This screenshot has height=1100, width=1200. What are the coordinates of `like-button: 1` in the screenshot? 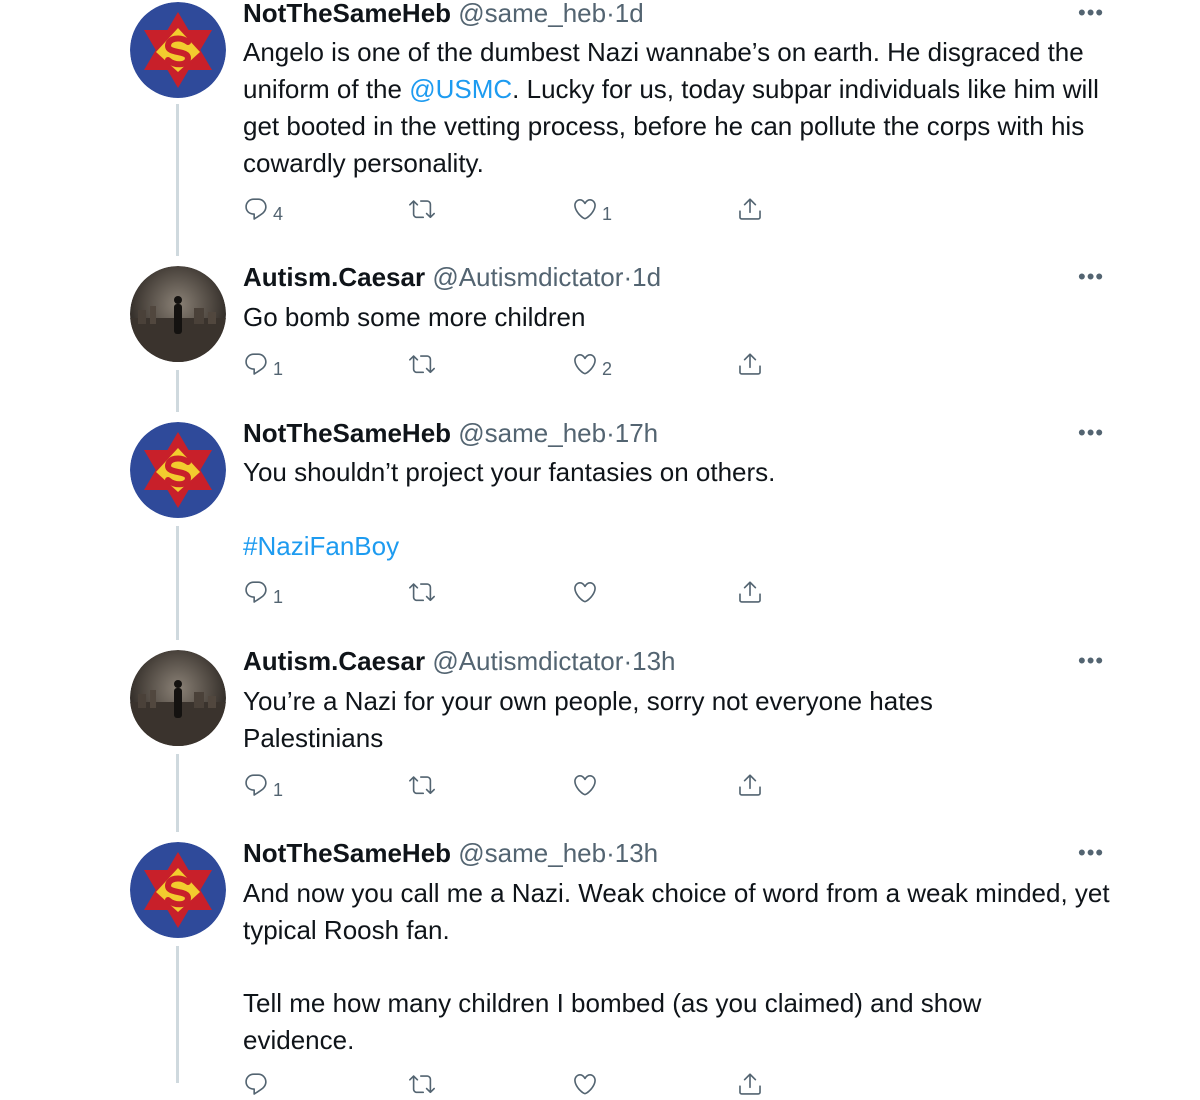 It's located at (592, 209).